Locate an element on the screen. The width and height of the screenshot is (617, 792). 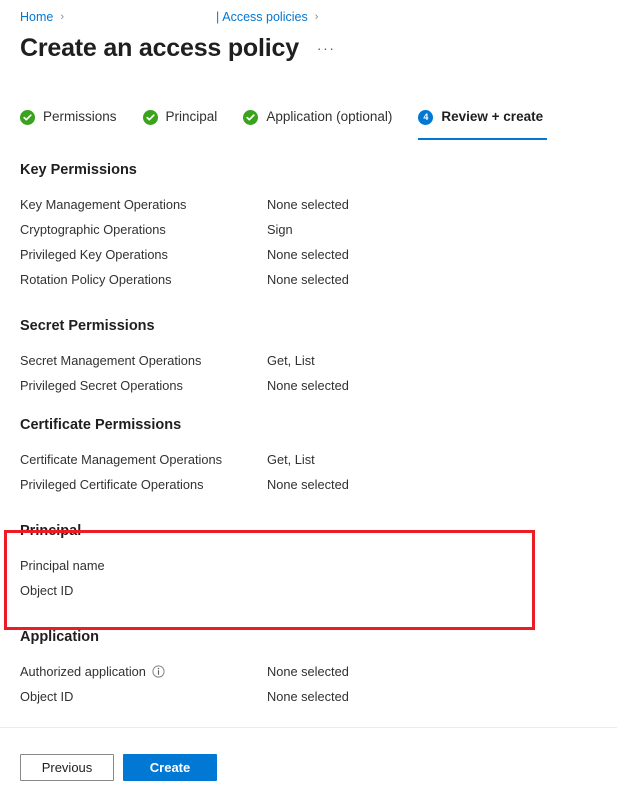
tab-application-label: Application (optional) is located at coordinates (329, 116).